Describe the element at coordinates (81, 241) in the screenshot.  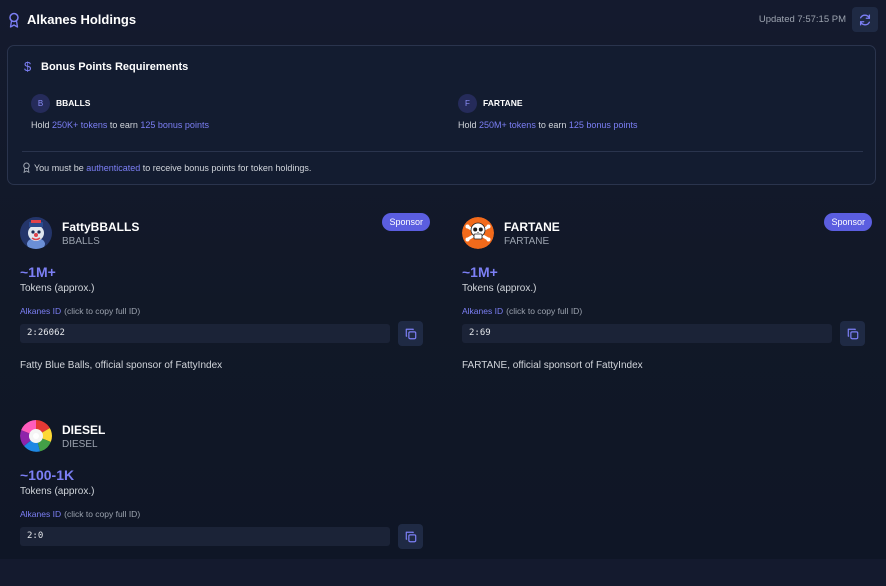
I see `token-symbol: BBALLS` at that location.